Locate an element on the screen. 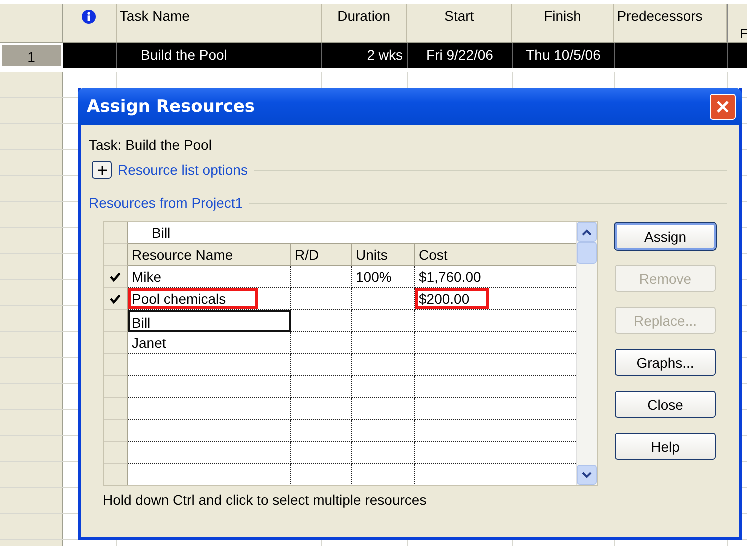  close-icon is located at coordinates (723, 107).